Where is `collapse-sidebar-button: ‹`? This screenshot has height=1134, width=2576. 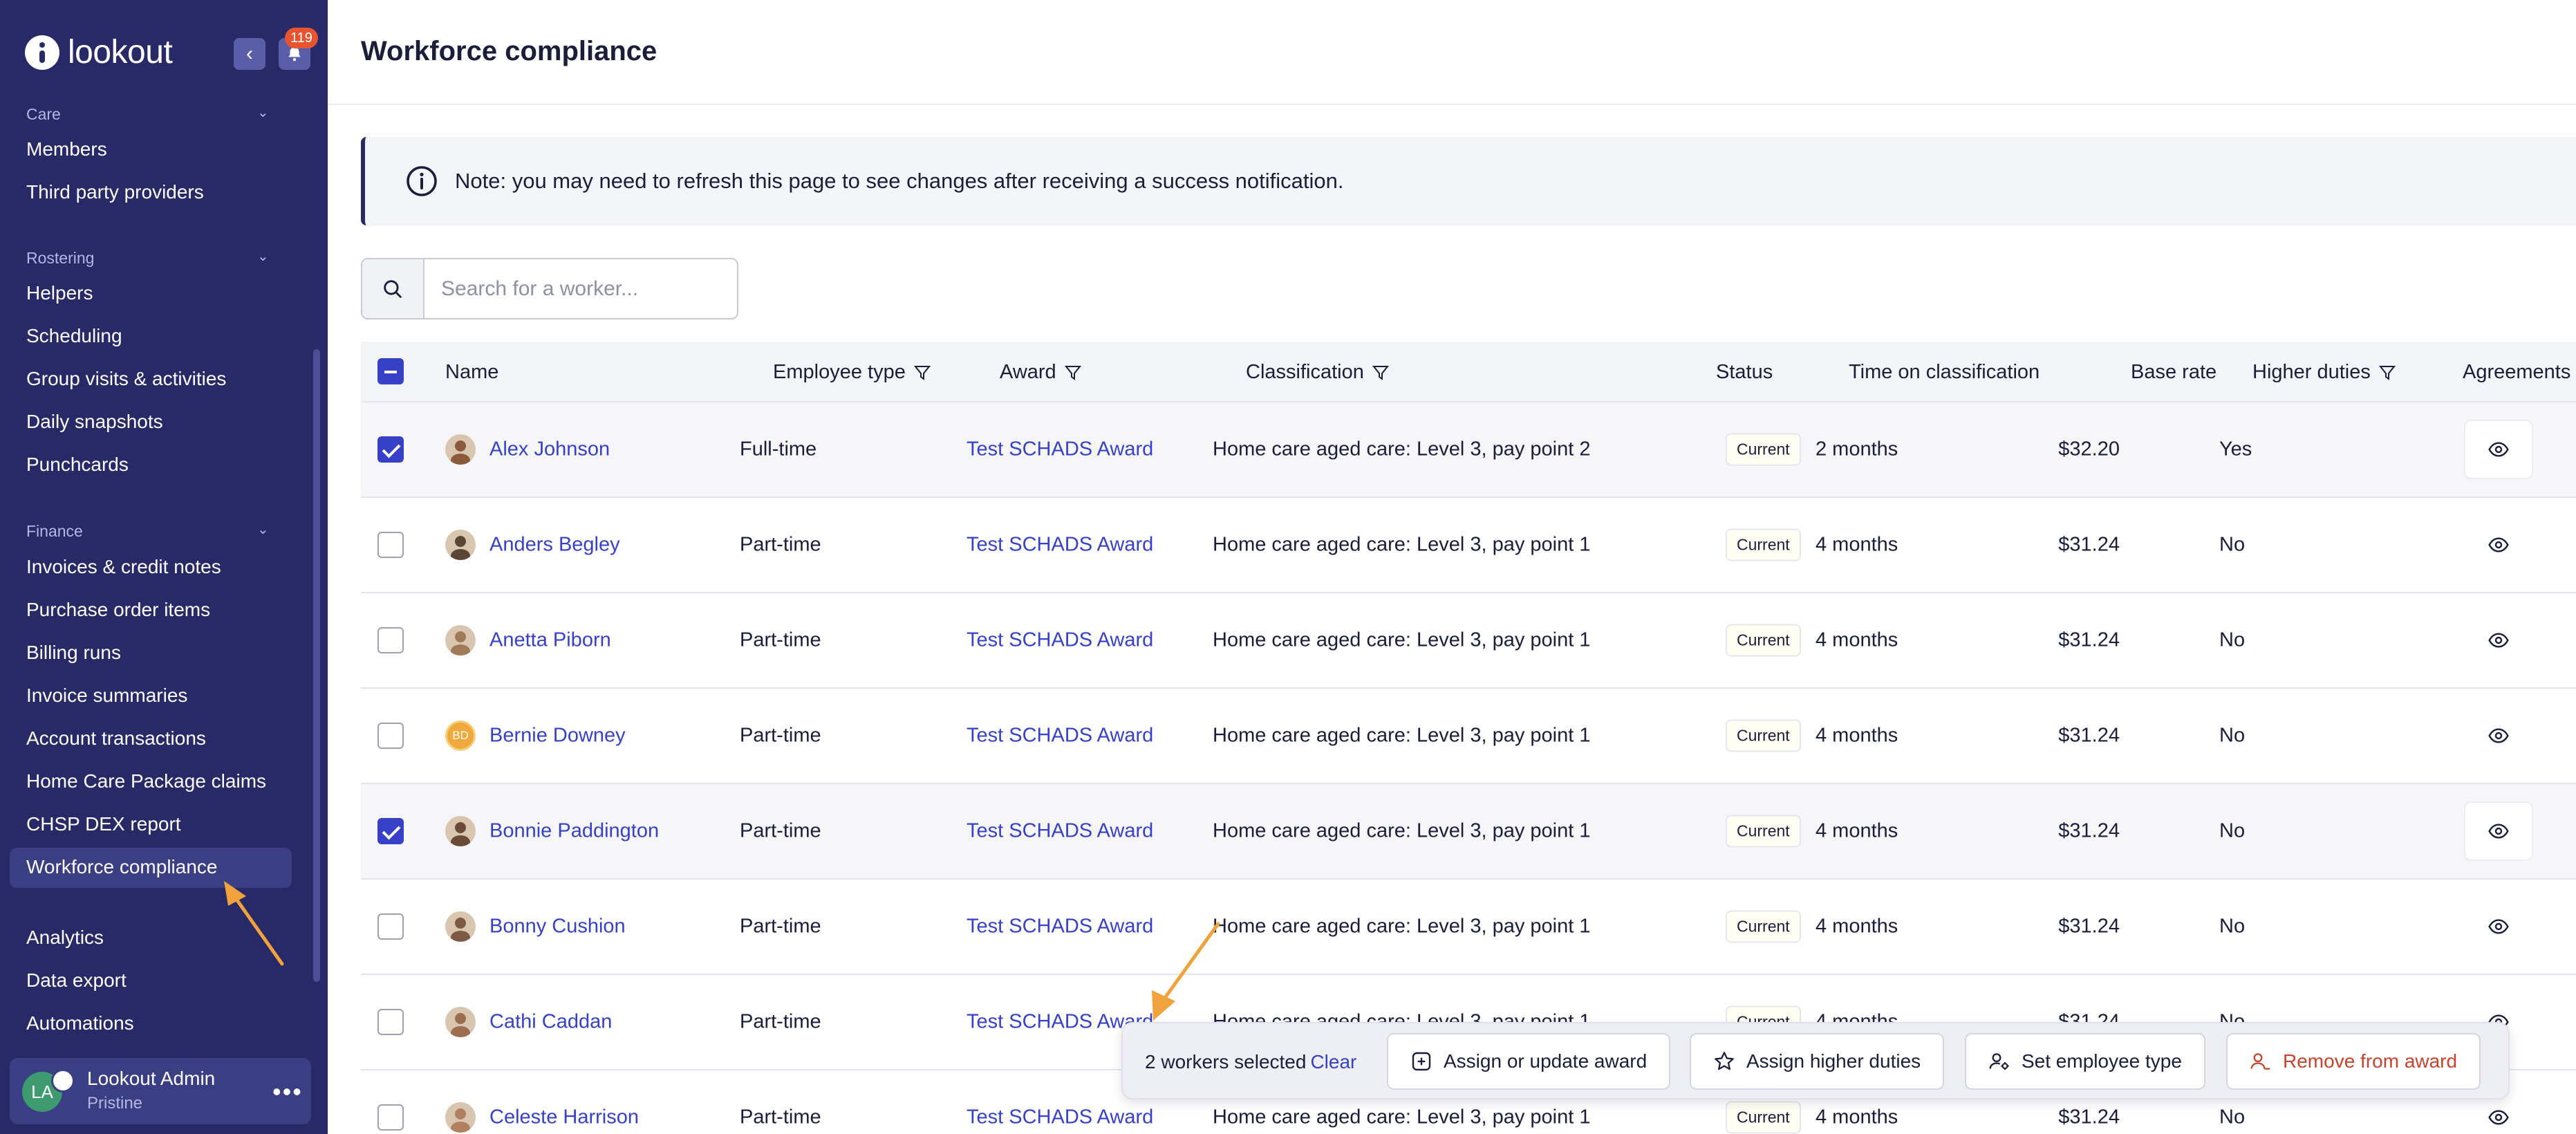 collapse-sidebar-button: ‹ is located at coordinates (249, 54).